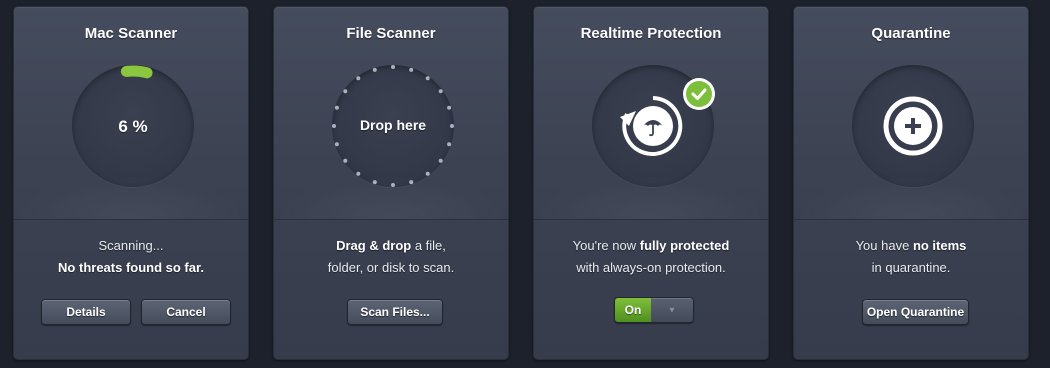 This screenshot has width=1050, height=368. Describe the element at coordinates (651, 33) in the screenshot. I see `realtime-protection-title: Realtime Protection` at that location.